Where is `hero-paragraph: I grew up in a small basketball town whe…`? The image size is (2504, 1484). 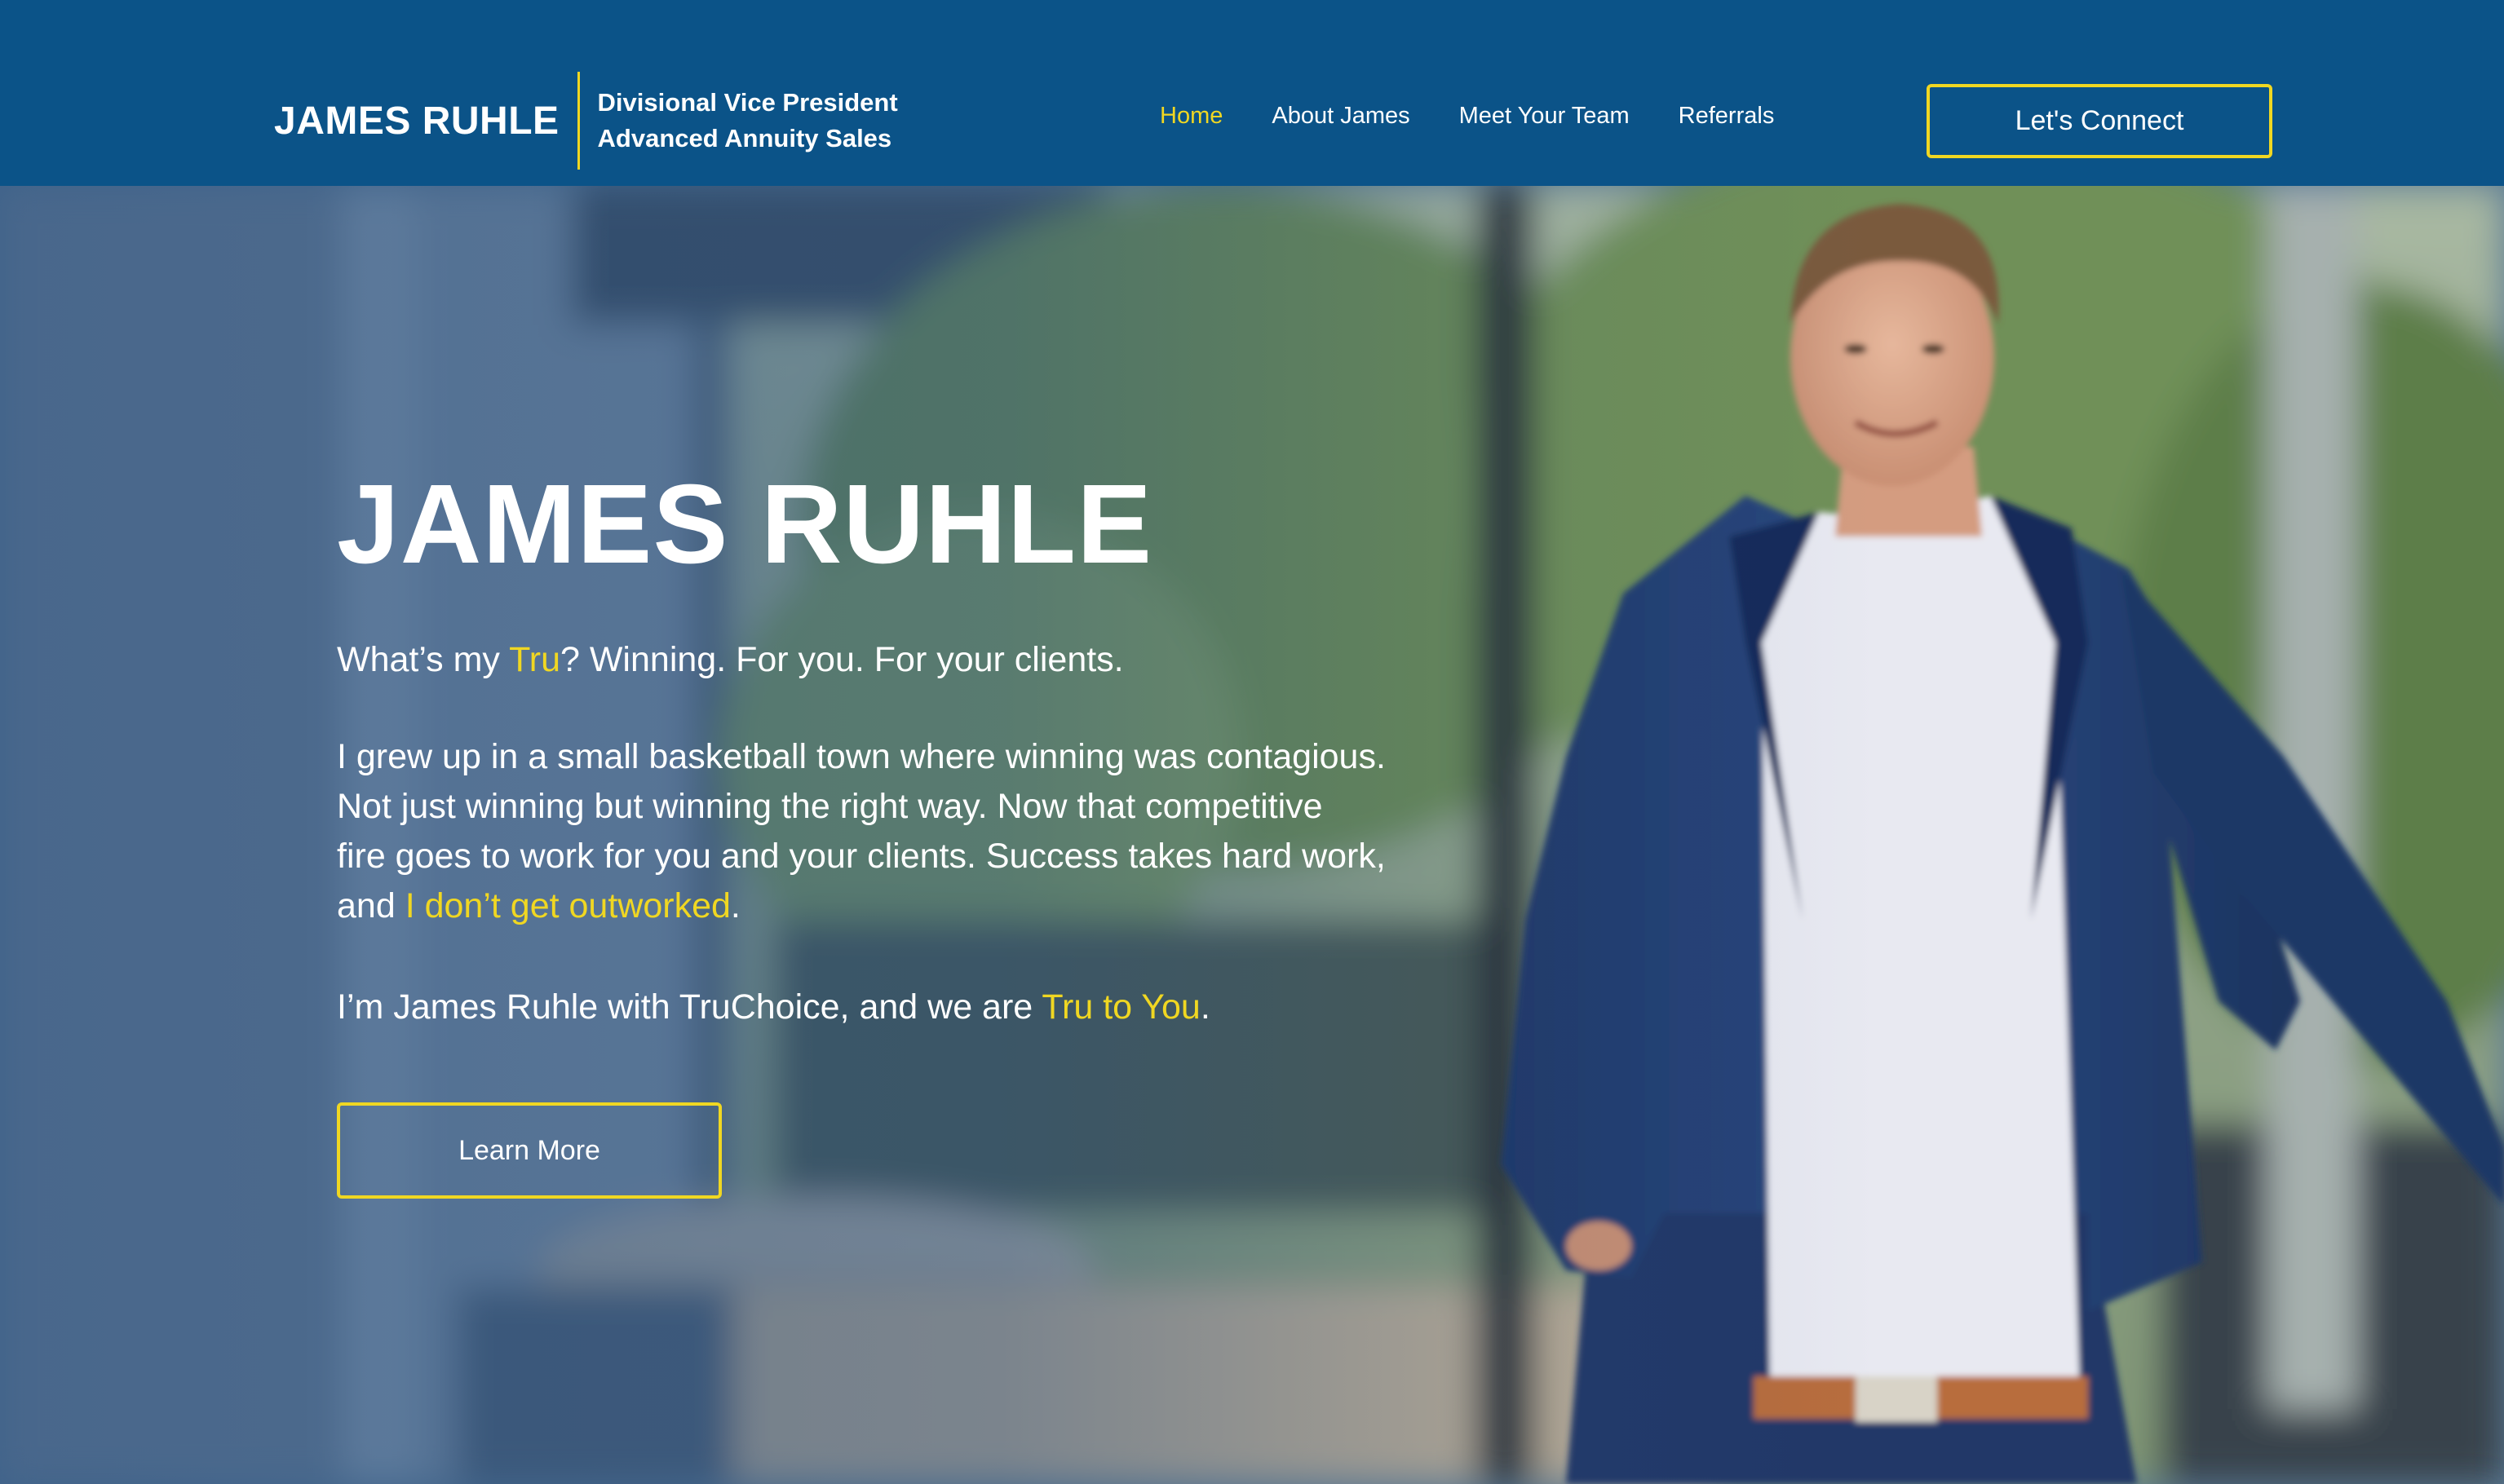
hero-paragraph: I grew up in a small basketball town whe… is located at coordinates (908, 831).